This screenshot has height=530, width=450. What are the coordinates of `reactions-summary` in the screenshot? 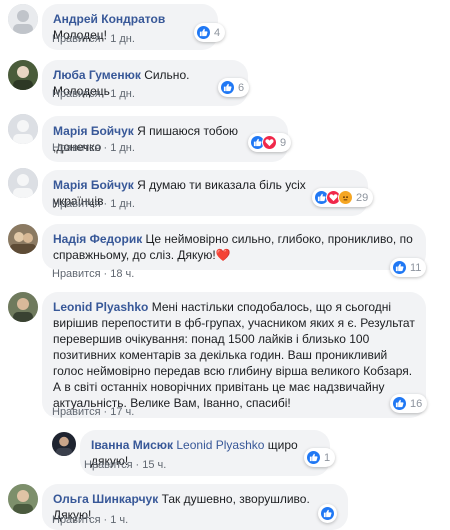 It's located at (327, 513).